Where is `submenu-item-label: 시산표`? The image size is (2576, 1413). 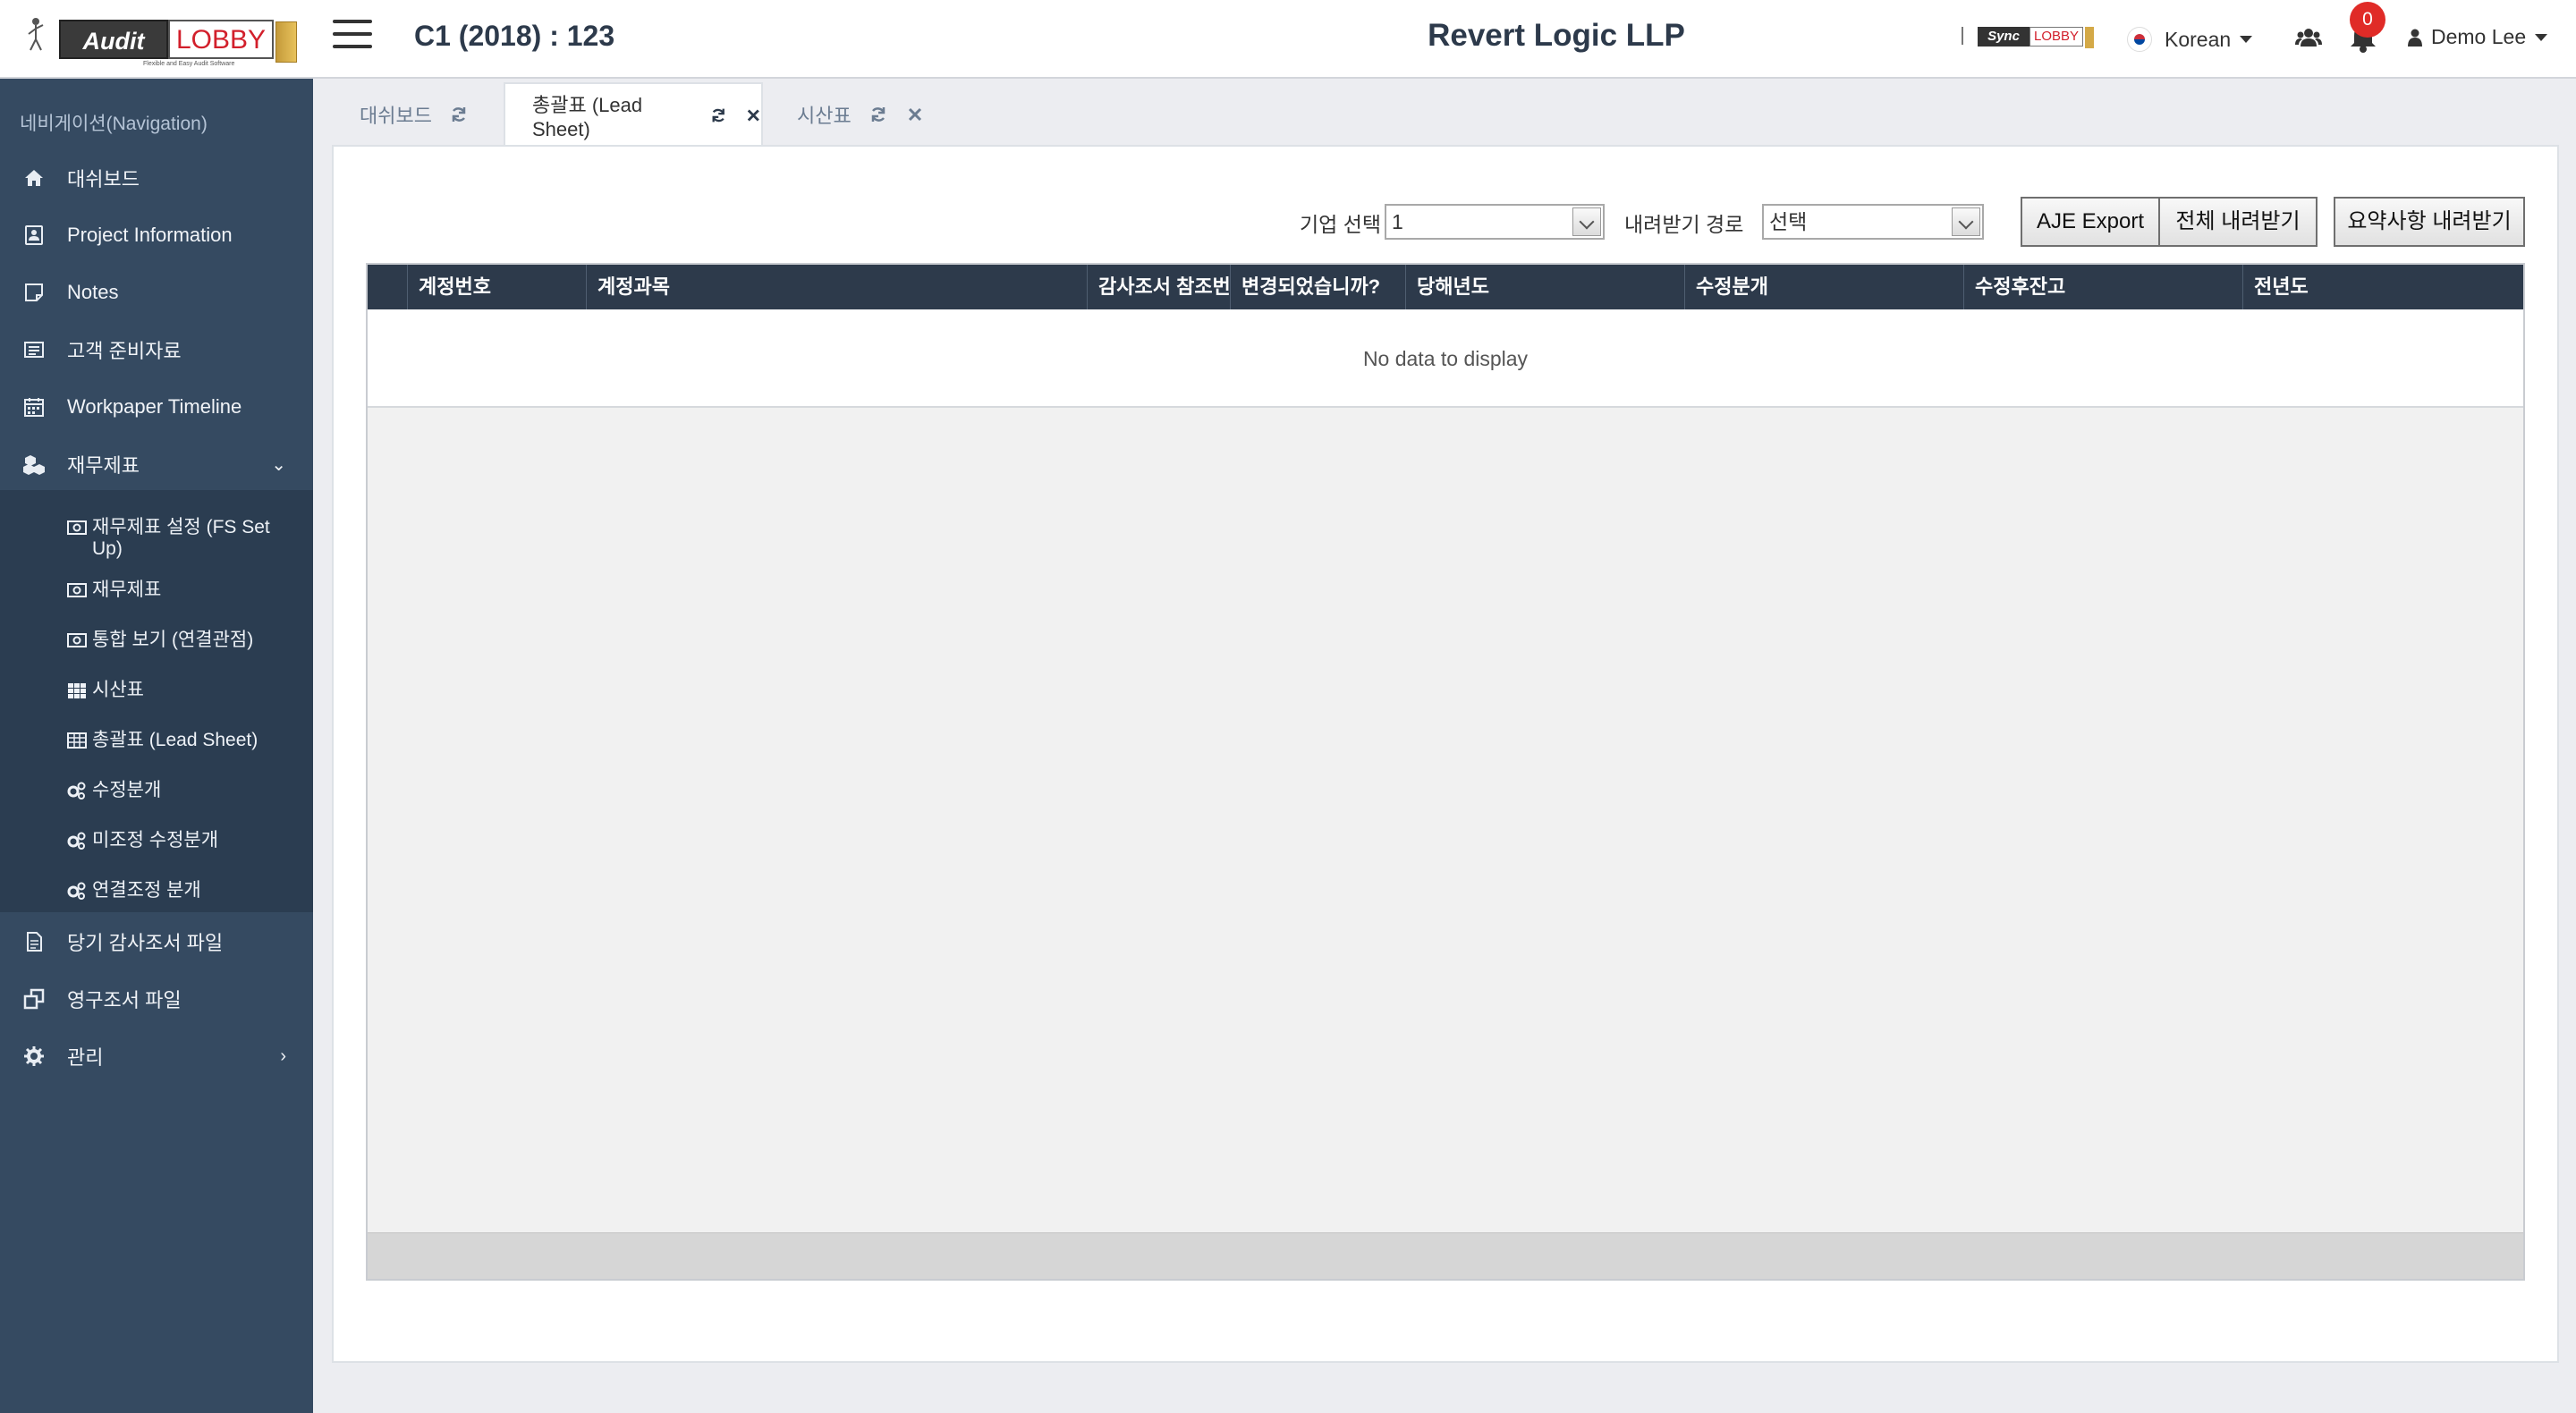 submenu-item-label: 시산표 is located at coordinates (118, 690).